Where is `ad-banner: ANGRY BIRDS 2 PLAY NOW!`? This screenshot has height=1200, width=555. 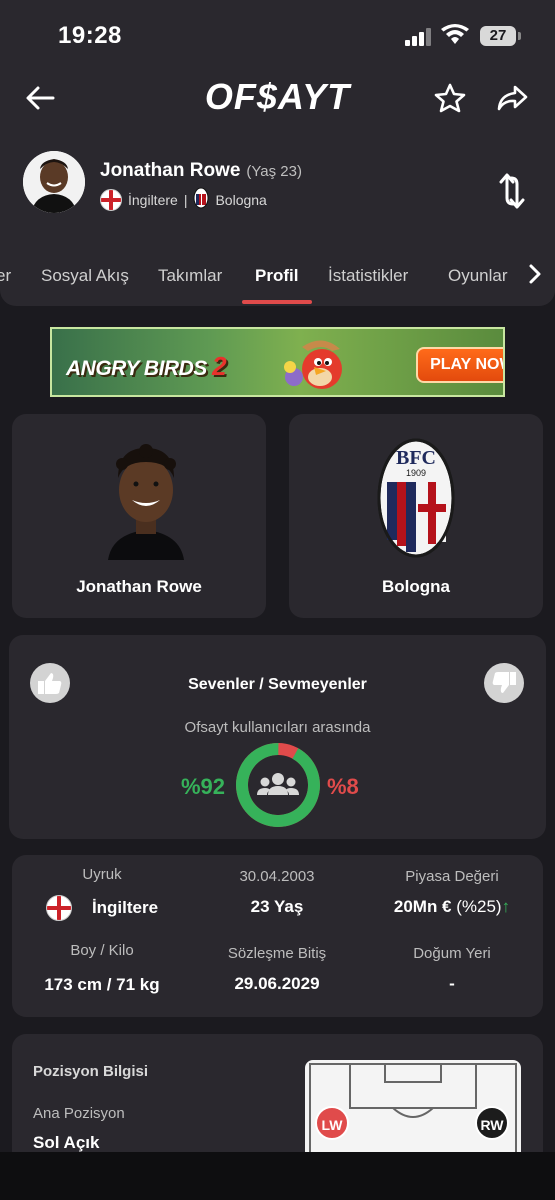
ad-banner: ANGRY BIRDS 2 PLAY NOW! is located at coordinates (277, 362).